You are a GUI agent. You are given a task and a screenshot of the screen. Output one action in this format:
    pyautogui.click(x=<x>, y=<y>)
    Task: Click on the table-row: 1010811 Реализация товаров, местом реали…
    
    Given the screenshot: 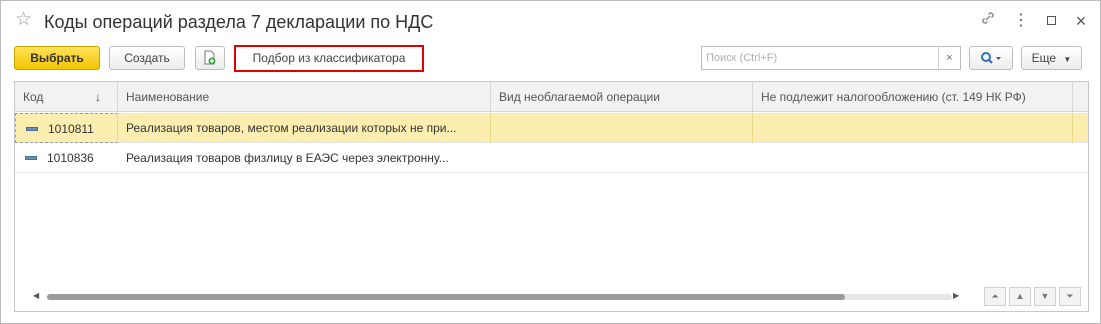 What is the action you would take?
    pyautogui.click(x=551, y=128)
    